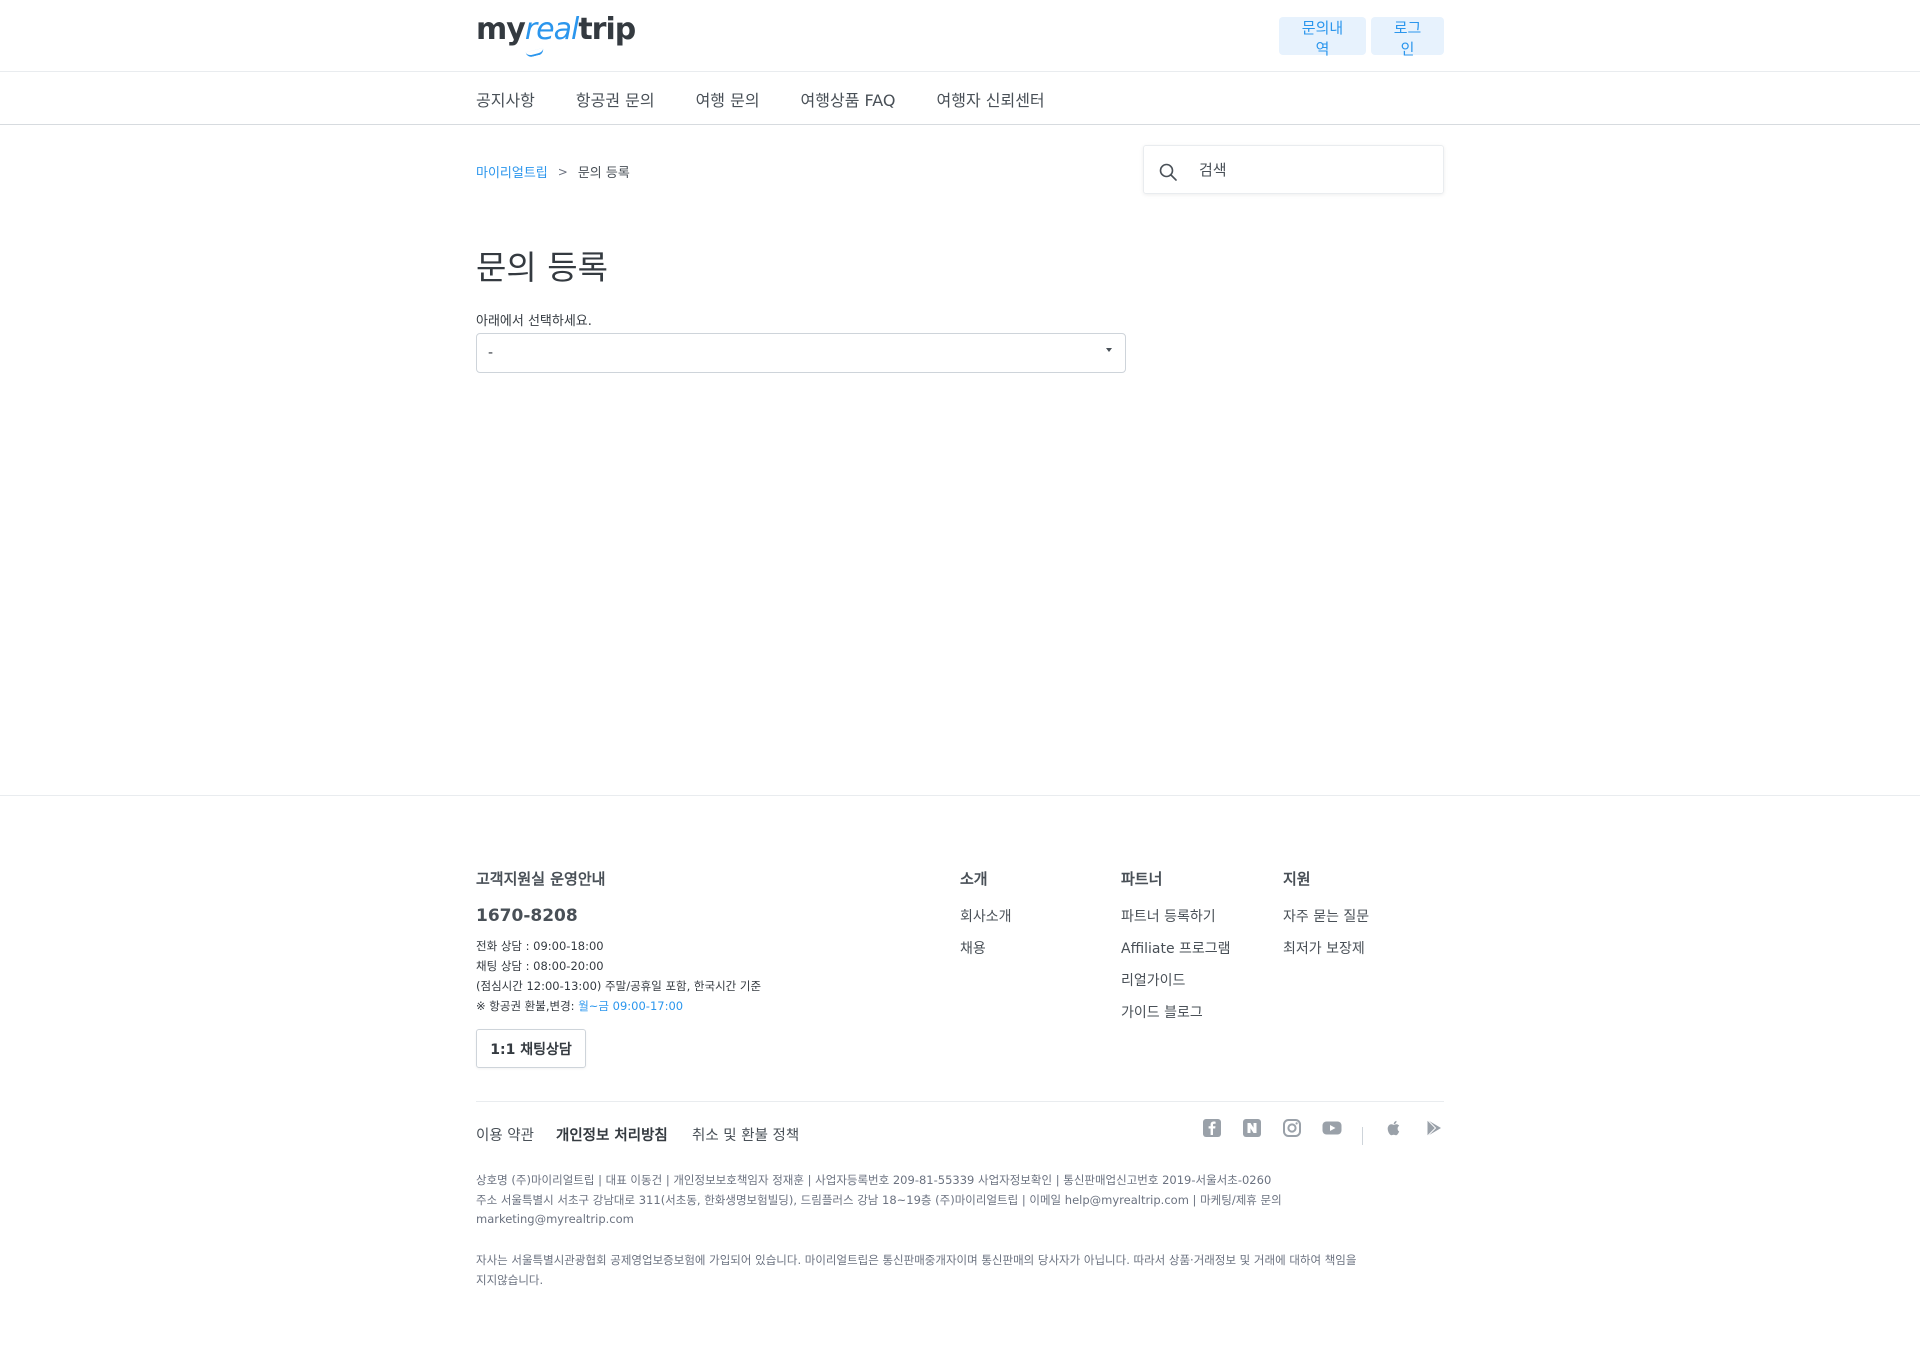 The image size is (1920, 1359). I want to click on logo-part-real: real, so click(552, 29).